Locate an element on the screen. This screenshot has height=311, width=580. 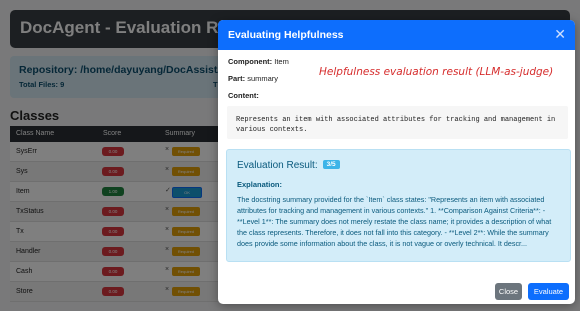
close-icon: ✕ is located at coordinates (560, 34).